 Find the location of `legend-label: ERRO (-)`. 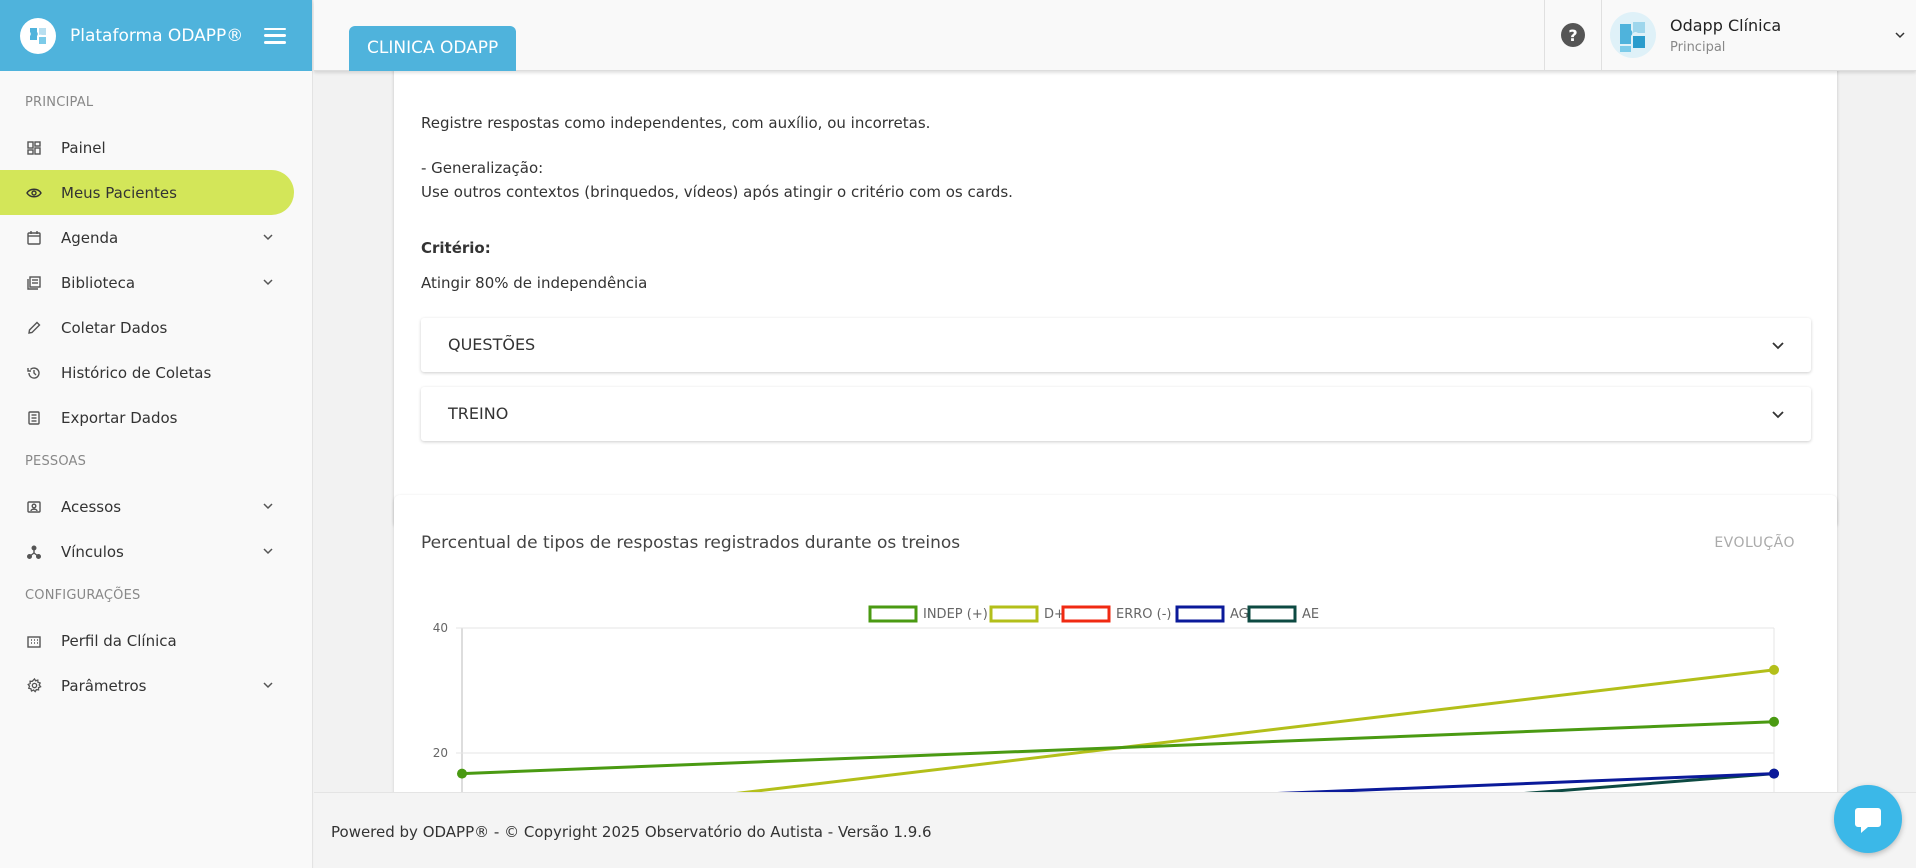

legend-label: ERRO (-) is located at coordinates (1143, 614).